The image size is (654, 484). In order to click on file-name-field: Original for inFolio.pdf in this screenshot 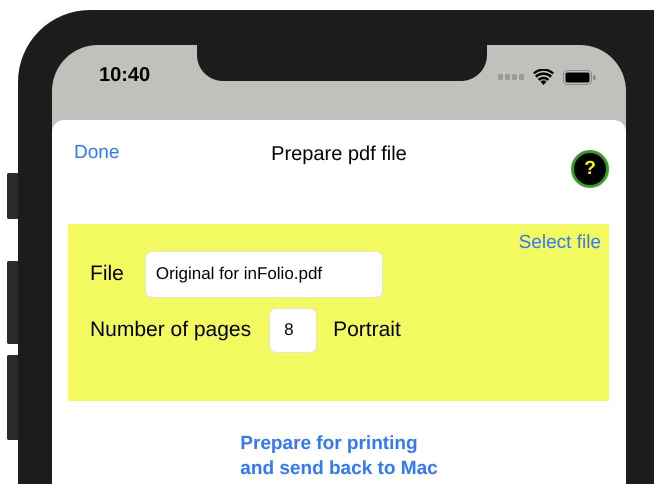, I will do `click(263, 274)`.